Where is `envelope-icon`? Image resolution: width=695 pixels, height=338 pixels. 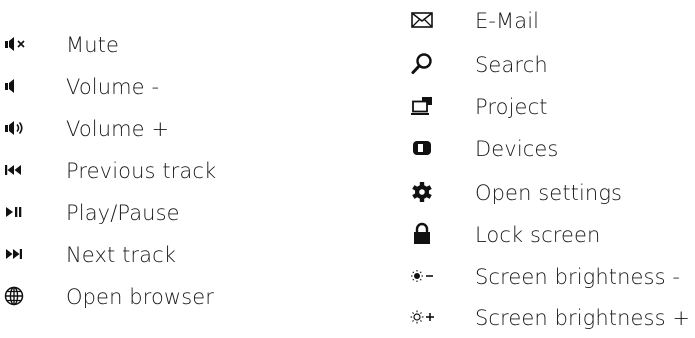
envelope-icon is located at coordinates (423, 20).